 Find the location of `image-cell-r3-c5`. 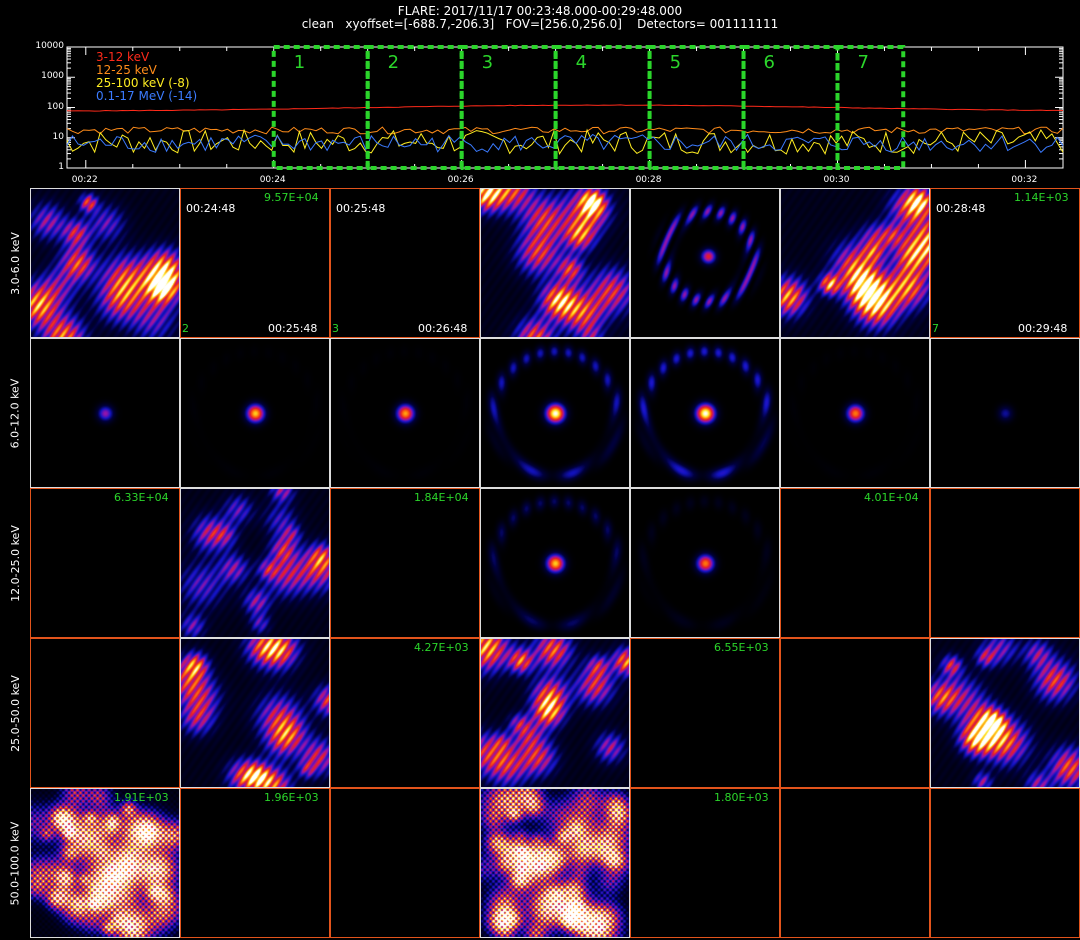

image-cell-r3-c5 is located at coordinates (855, 713).